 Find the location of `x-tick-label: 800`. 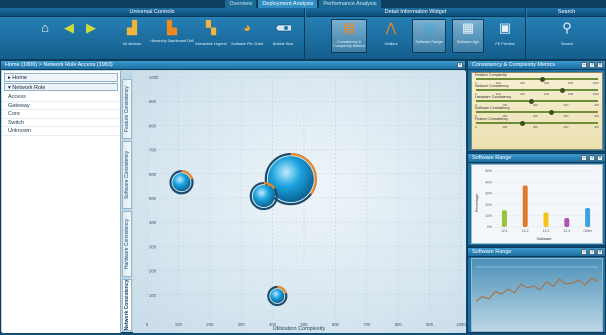

x-tick-label: 800 is located at coordinates (399, 324).